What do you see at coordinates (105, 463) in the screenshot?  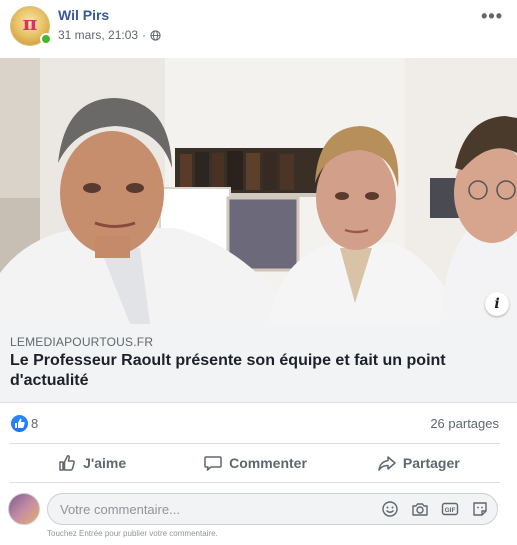 I see `like-button-label: J'aime` at bounding box center [105, 463].